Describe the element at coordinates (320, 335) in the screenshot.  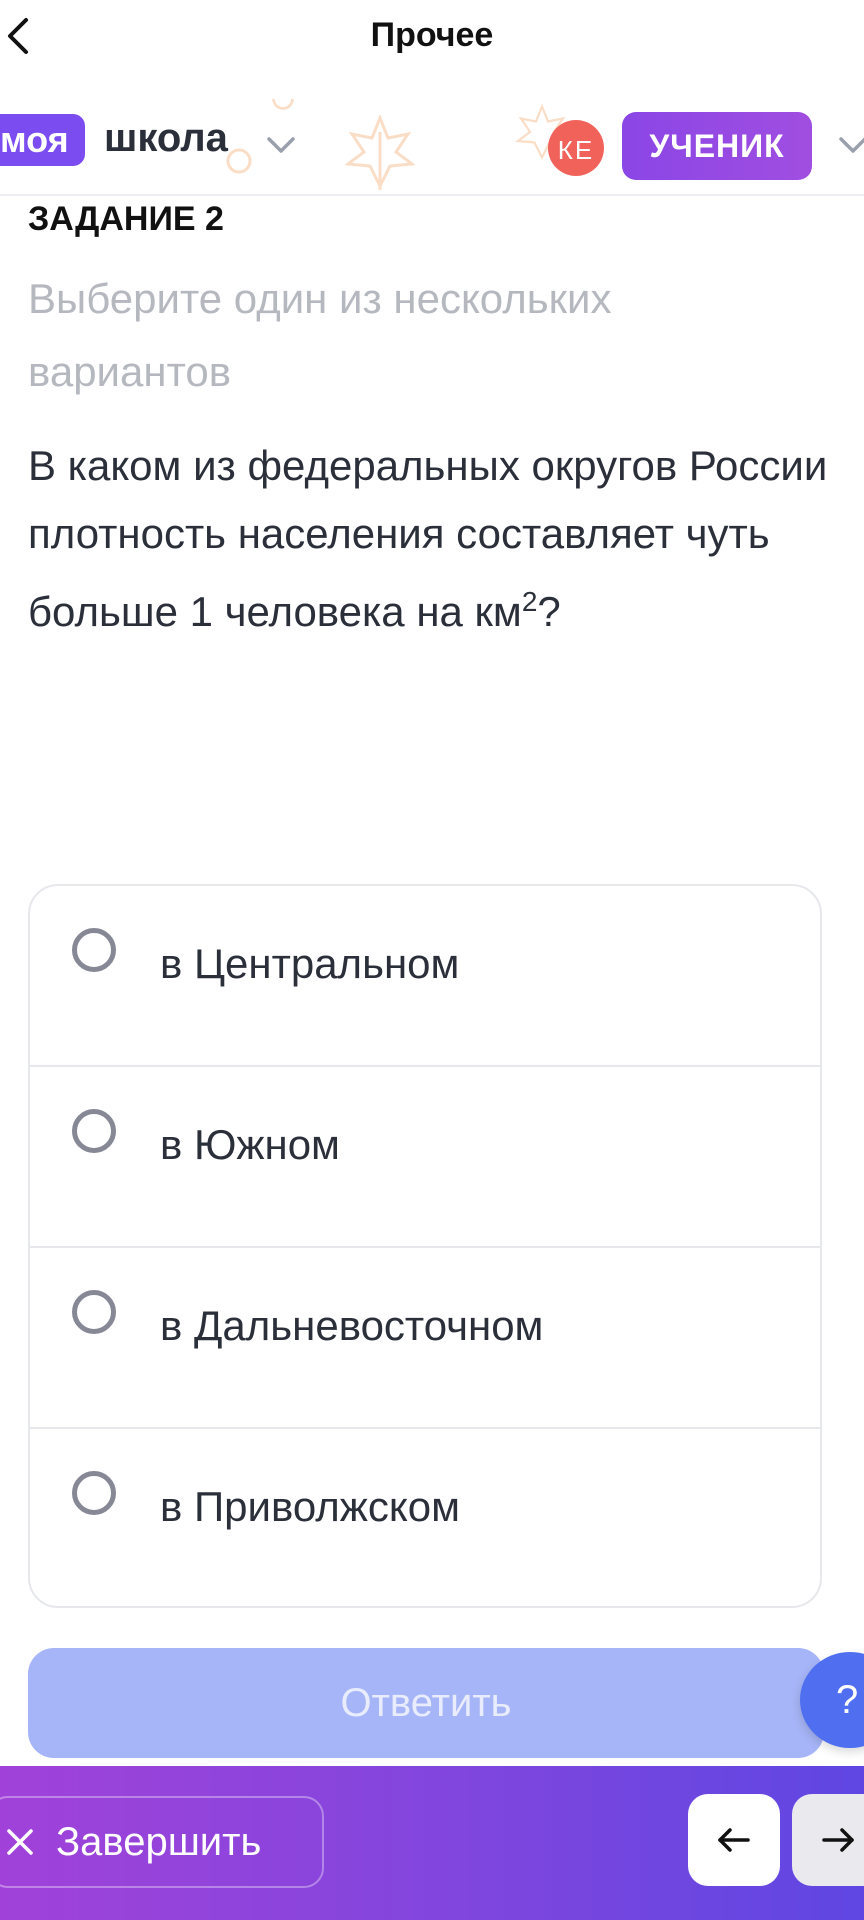
I see `task-hint: Выберите один из нескольких вариантов` at that location.